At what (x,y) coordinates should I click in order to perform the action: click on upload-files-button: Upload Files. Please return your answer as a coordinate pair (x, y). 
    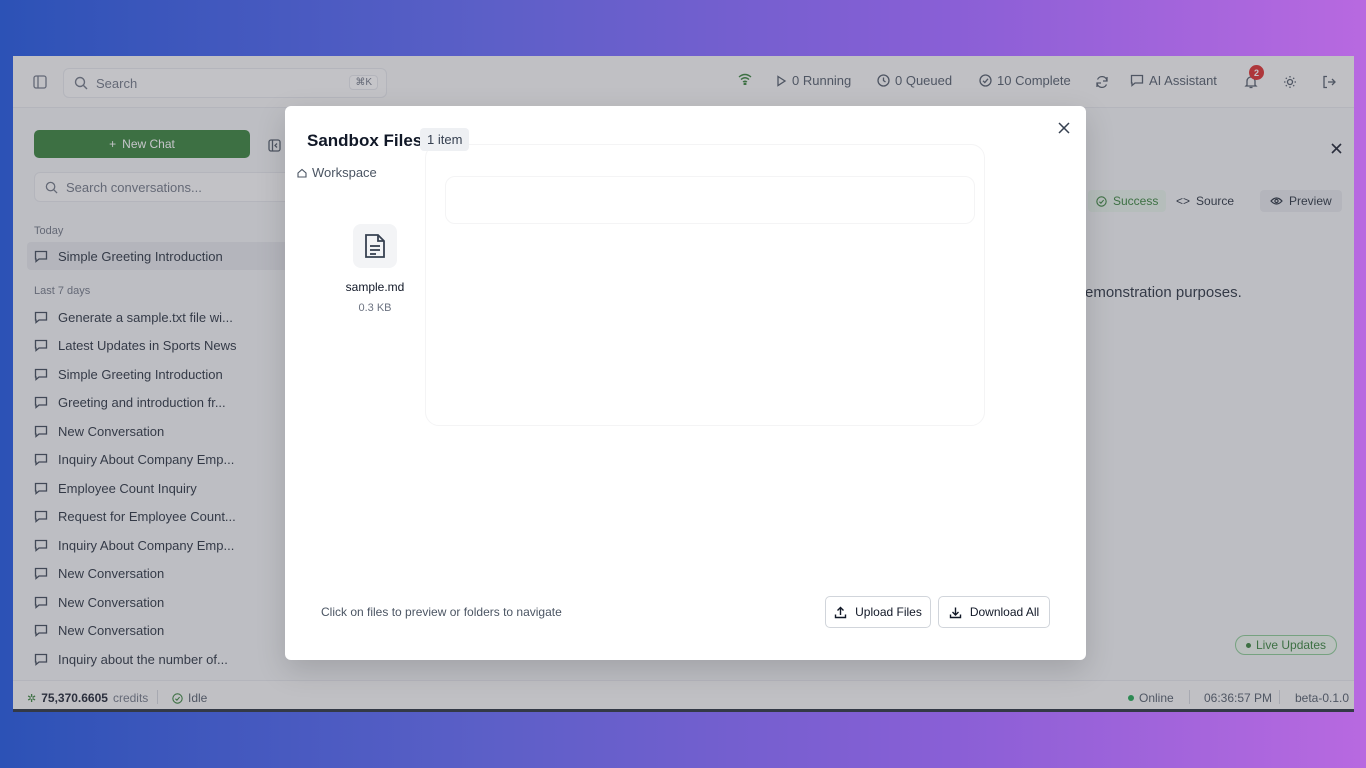
    Looking at the image, I should click on (878, 612).